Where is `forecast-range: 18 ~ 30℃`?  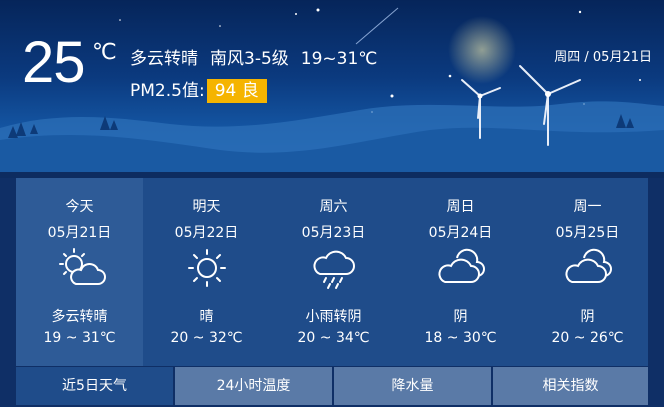
forecast-range: 18 ~ 30℃ is located at coordinates (460, 338).